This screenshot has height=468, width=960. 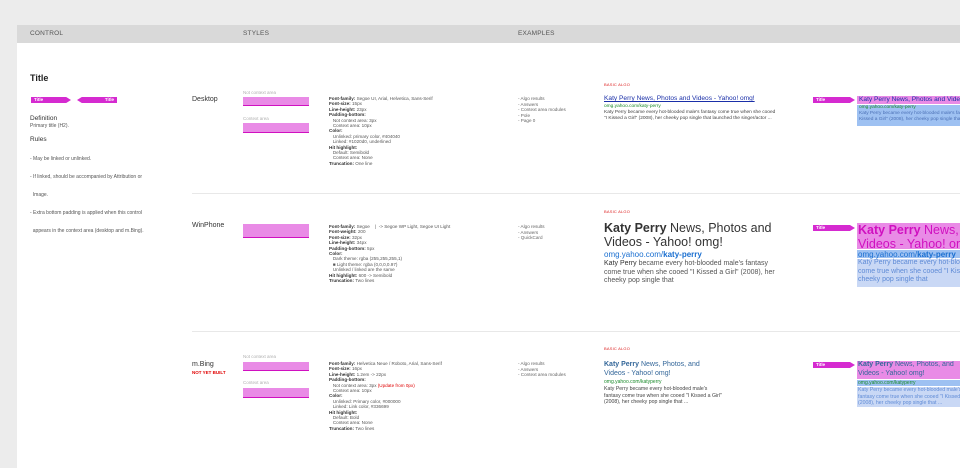 I want to click on platform-mbing: m.Bing, so click(x=203, y=364).